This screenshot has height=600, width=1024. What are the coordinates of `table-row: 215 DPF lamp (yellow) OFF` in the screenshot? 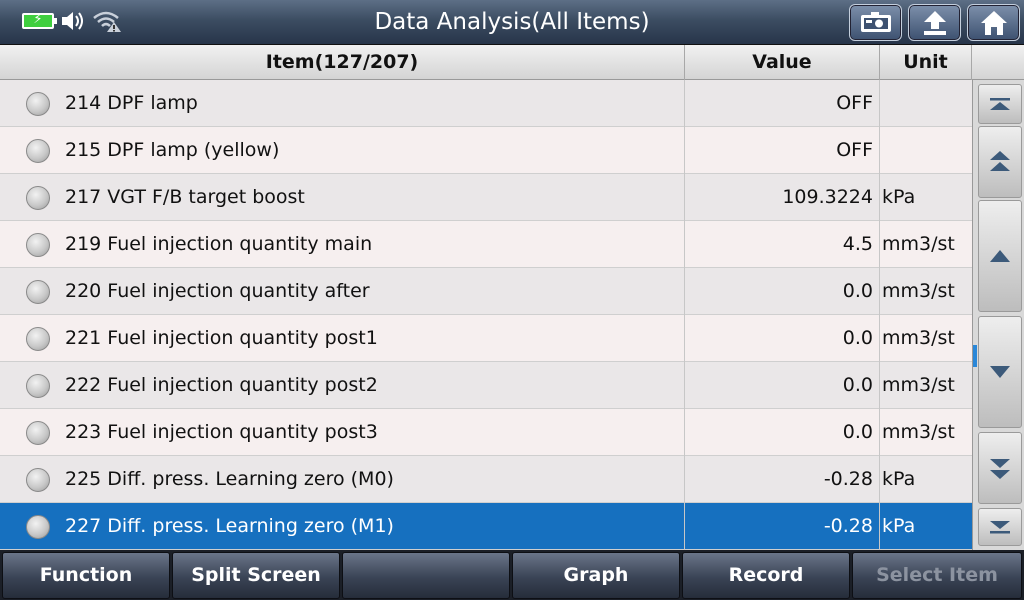 It's located at (486, 150).